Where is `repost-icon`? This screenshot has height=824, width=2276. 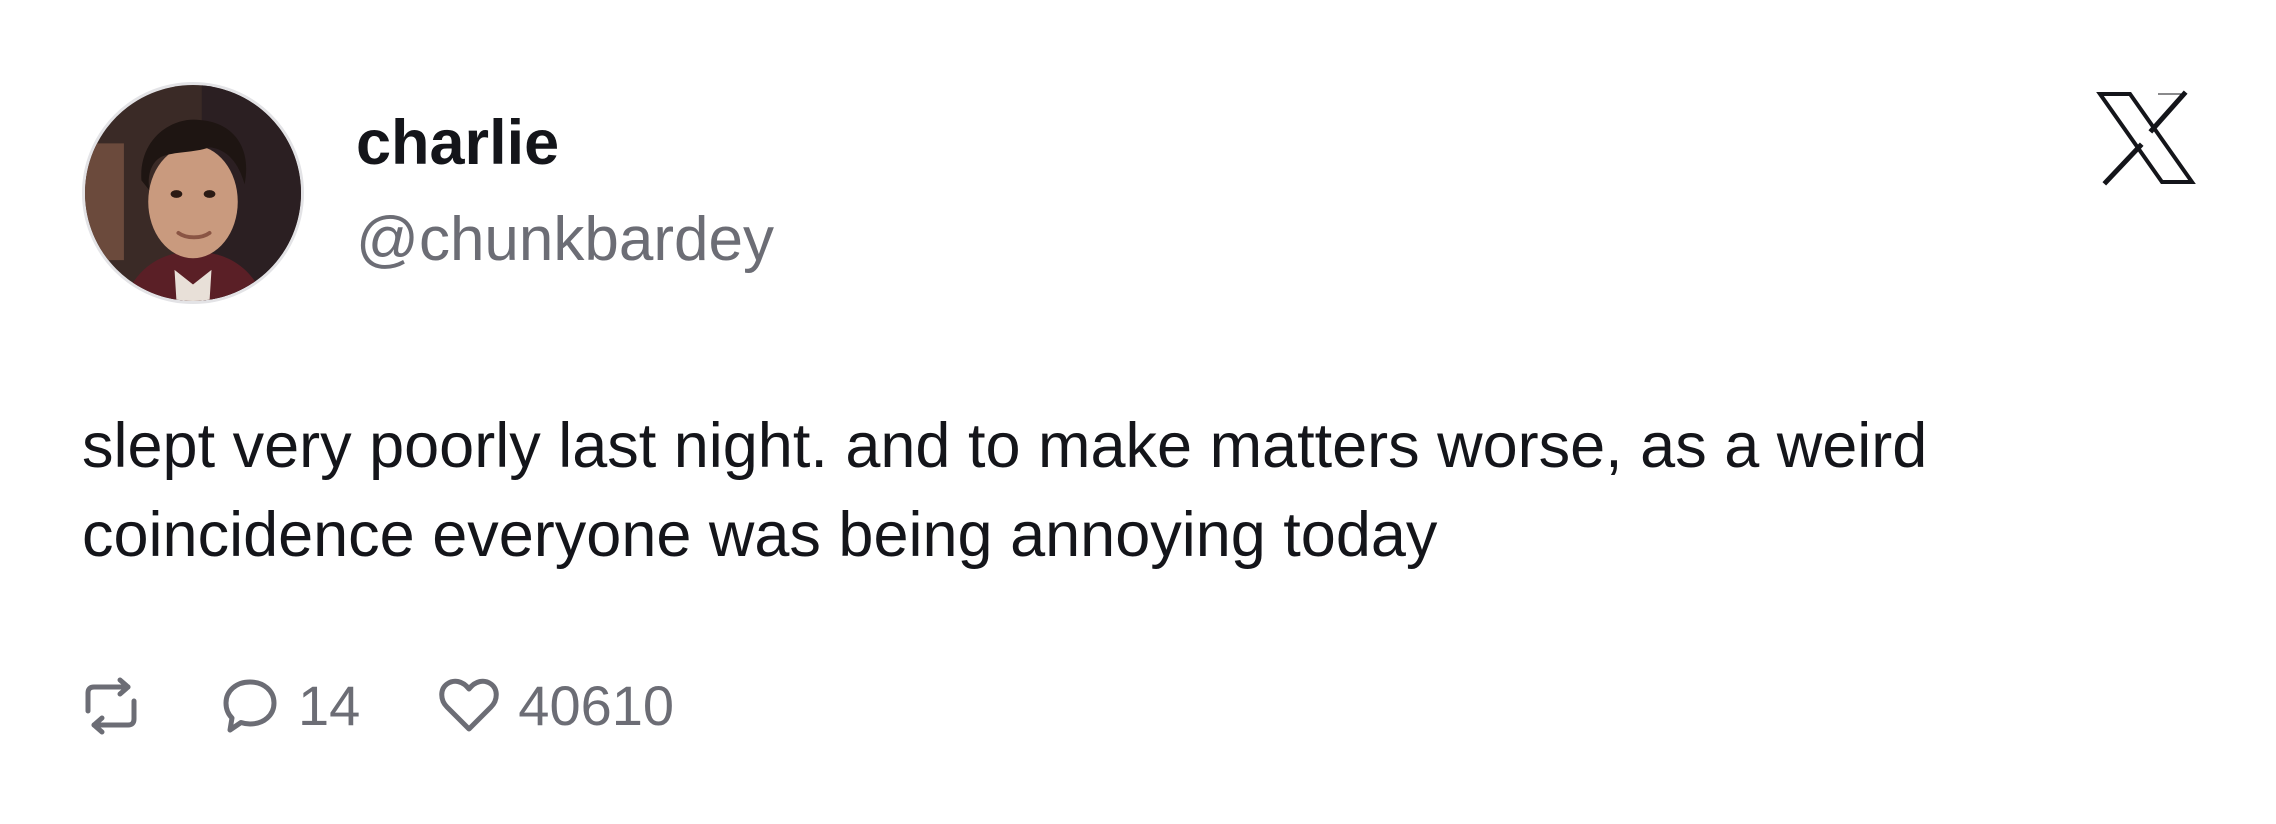 repost-icon is located at coordinates (111, 706).